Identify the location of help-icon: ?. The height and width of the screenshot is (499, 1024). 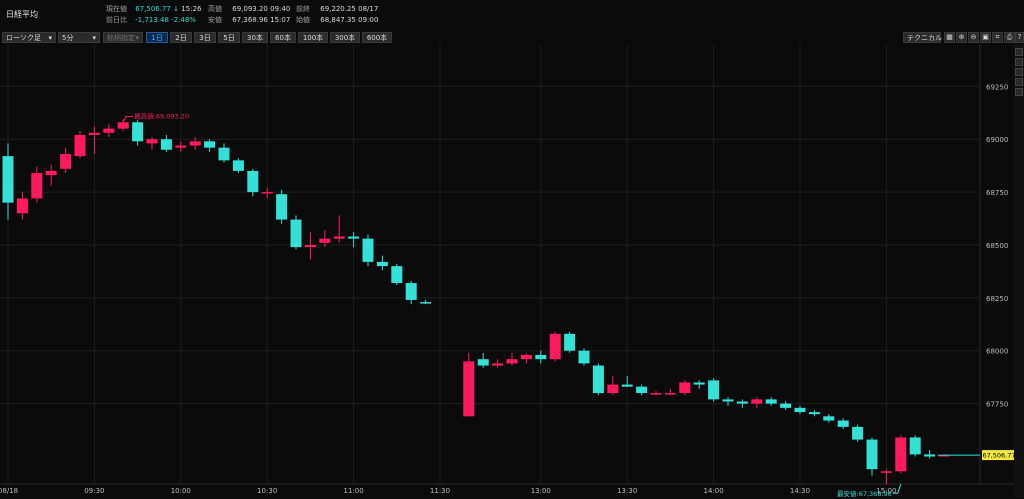
(1019, 37).